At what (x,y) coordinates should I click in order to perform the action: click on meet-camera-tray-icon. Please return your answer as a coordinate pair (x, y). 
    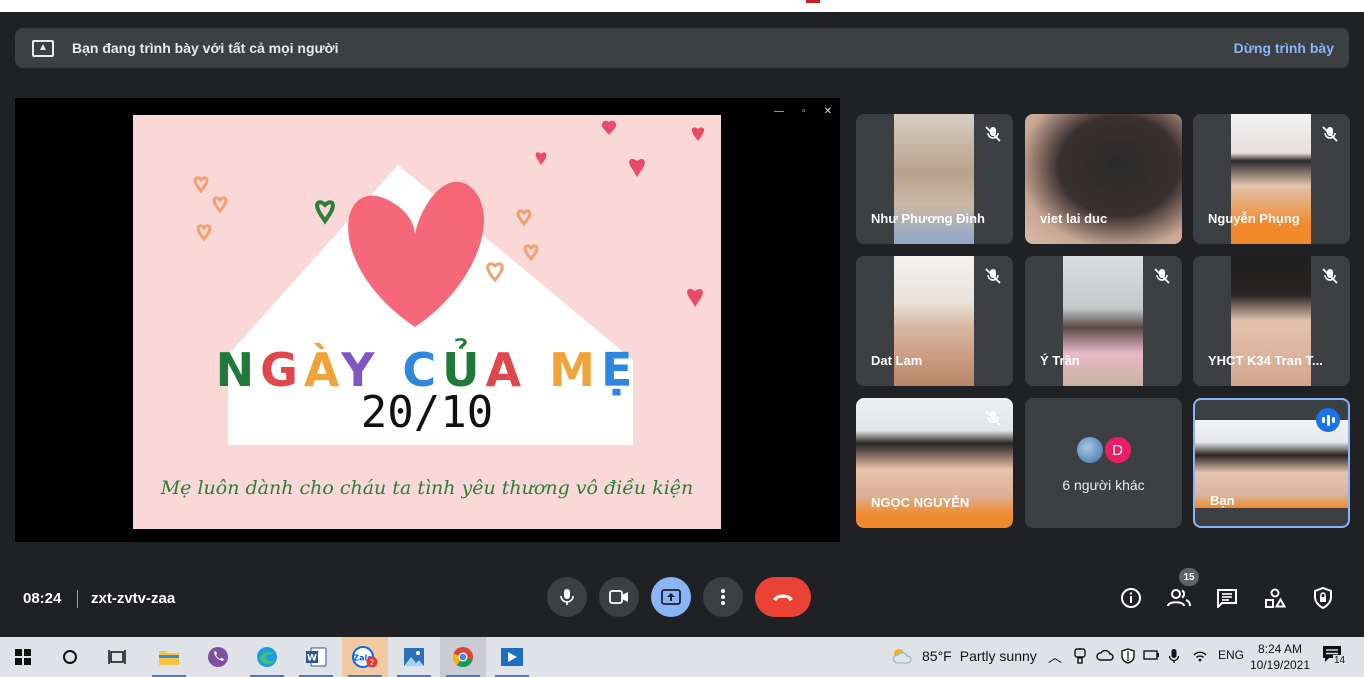
    Looking at the image, I should click on (1080, 656).